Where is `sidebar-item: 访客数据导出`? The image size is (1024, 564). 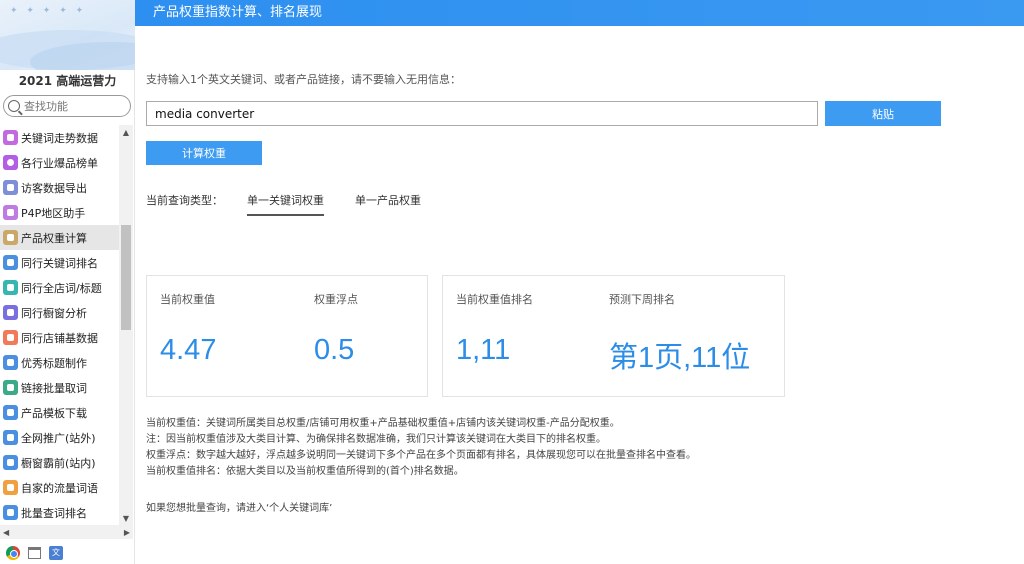
sidebar-item: 访客数据导出 is located at coordinates (59, 187).